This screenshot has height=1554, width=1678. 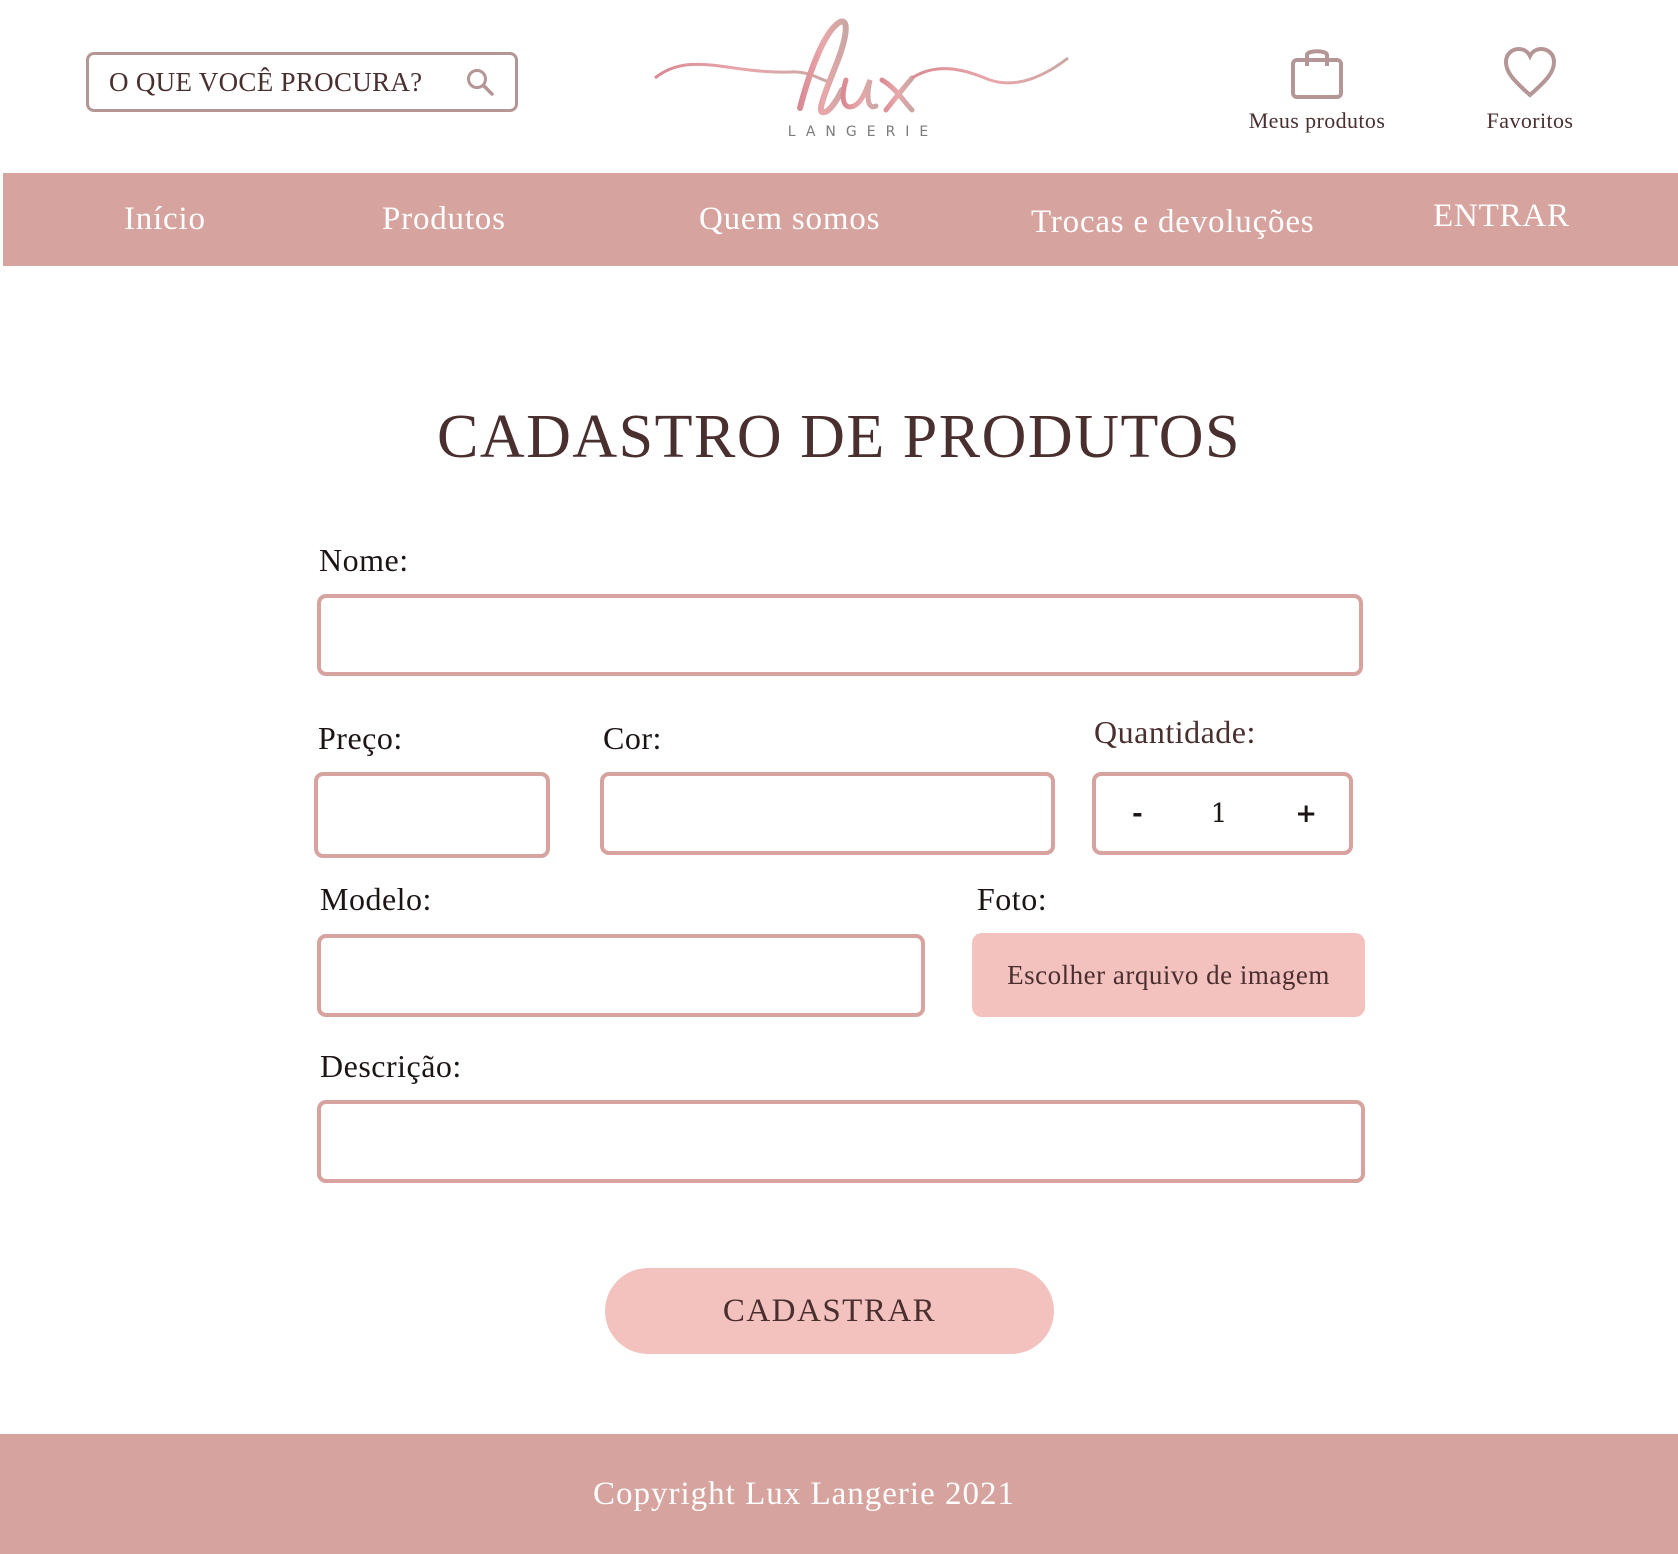 I want to click on descricao-field, so click(x=841, y=1141).